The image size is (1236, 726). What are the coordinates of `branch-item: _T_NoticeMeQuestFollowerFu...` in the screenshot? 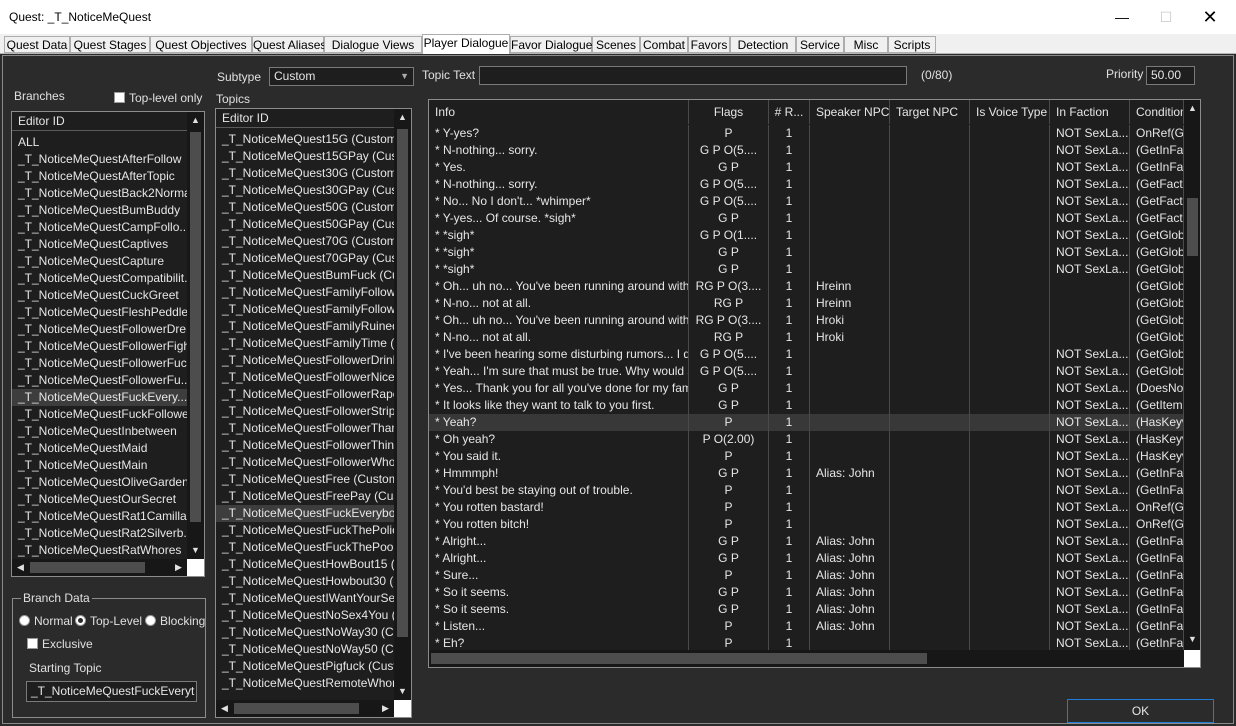 It's located at (99, 380).